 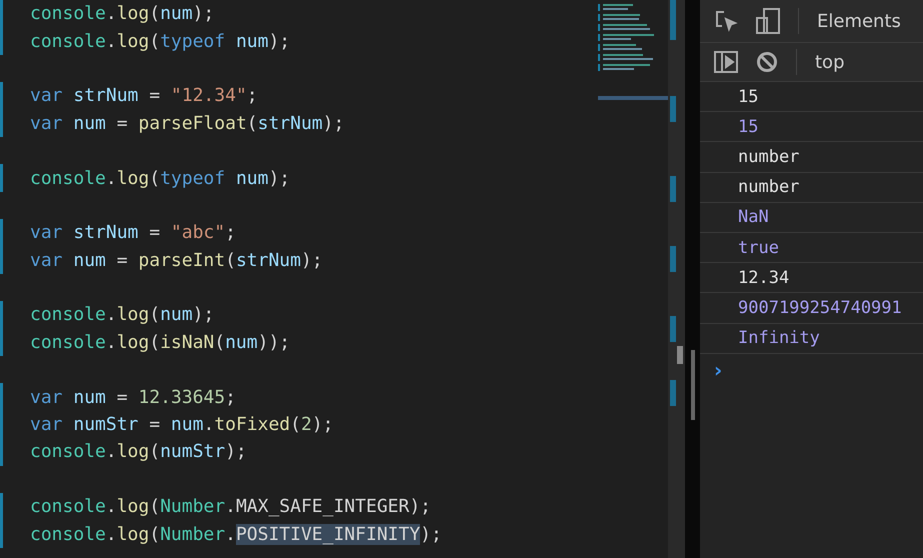 I want to click on console-message: NaN, so click(x=811, y=217).